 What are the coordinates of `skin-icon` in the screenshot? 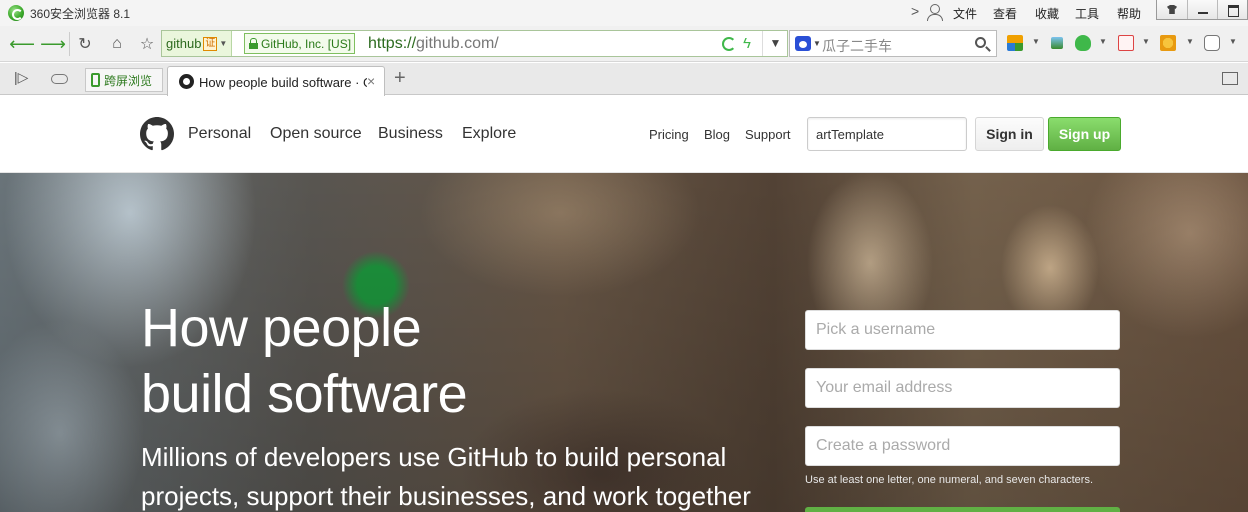 It's located at (1172, 9).